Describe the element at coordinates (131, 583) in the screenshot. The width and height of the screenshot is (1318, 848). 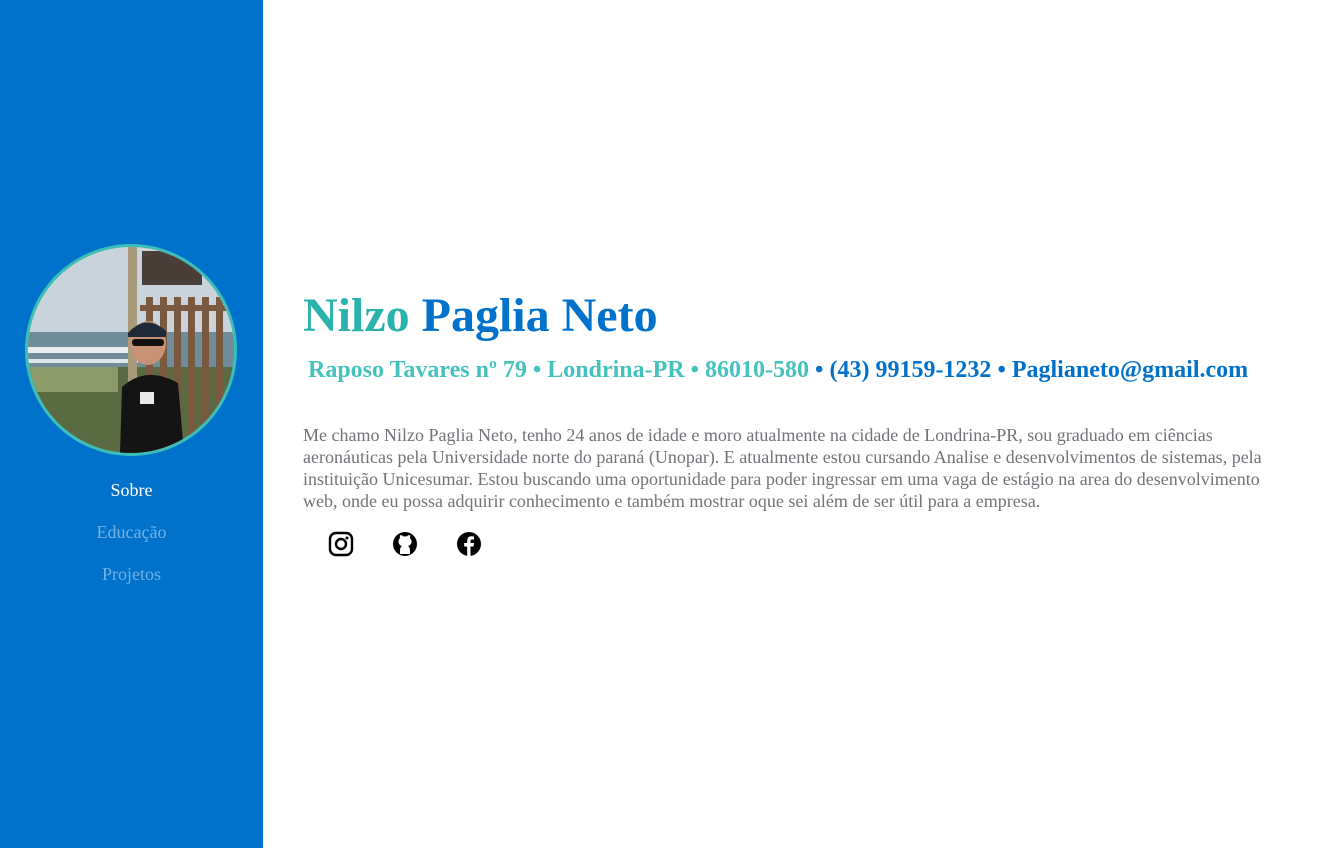
I see `nav-item-projetos: Projetos` at that location.